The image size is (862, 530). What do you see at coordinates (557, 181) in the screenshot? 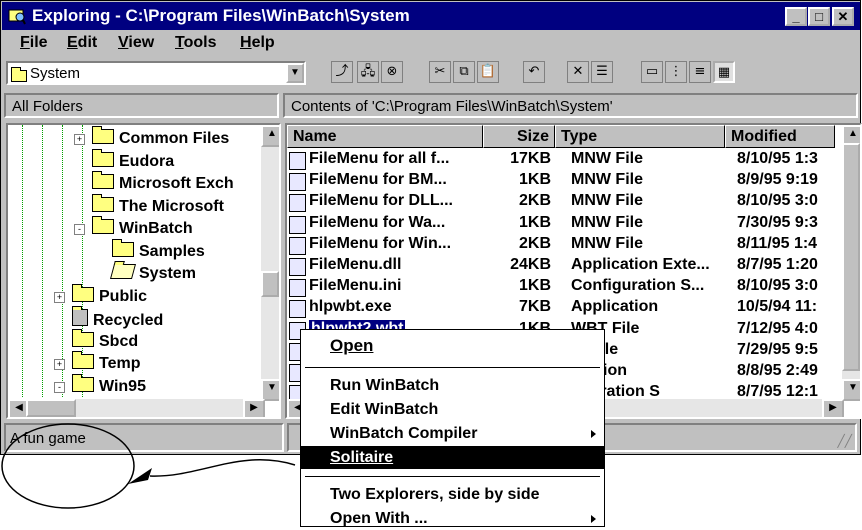
I see `list-item: FileMenu for BM... 1KB MNW File 8/9/95 9:19` at bounding box center [557, 181].